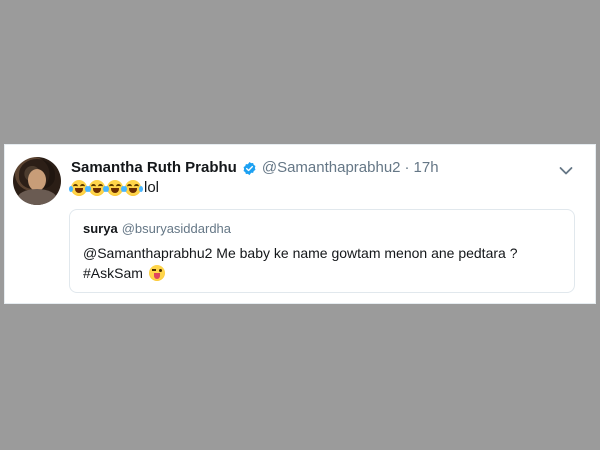 The width and height of the screenshot is (600, 450). What do you see at coordinates (113, 273) in the screenshot?
I see `hashtag-asksam: #AskSam` at bounding box center [113, 273].